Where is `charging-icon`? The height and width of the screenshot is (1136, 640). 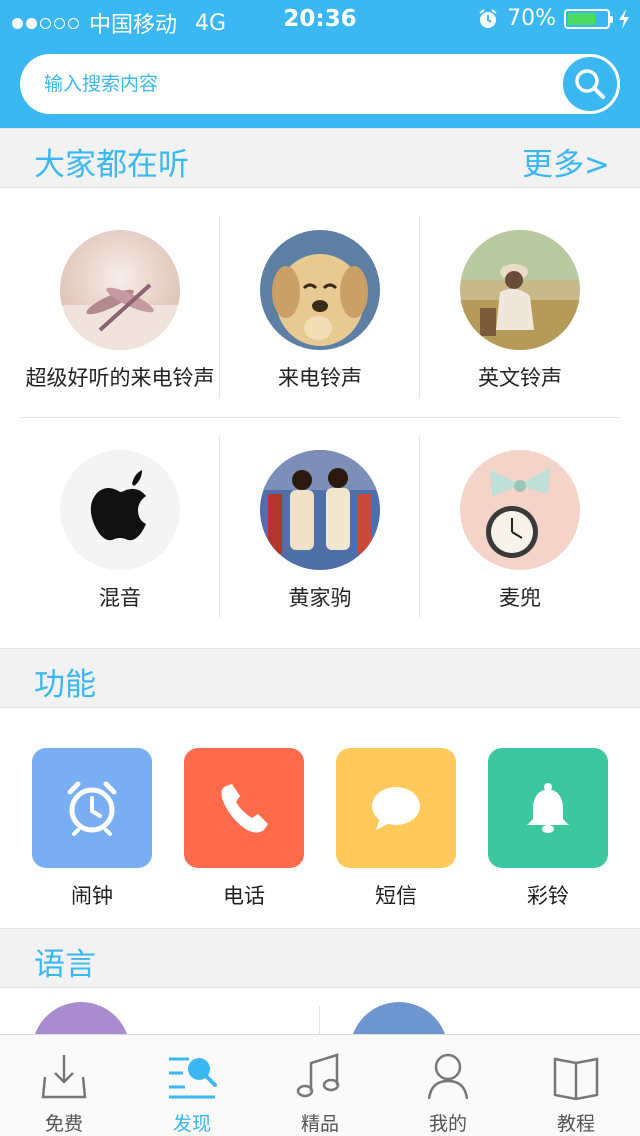 charging-icon is located at coordinates (624, 18).